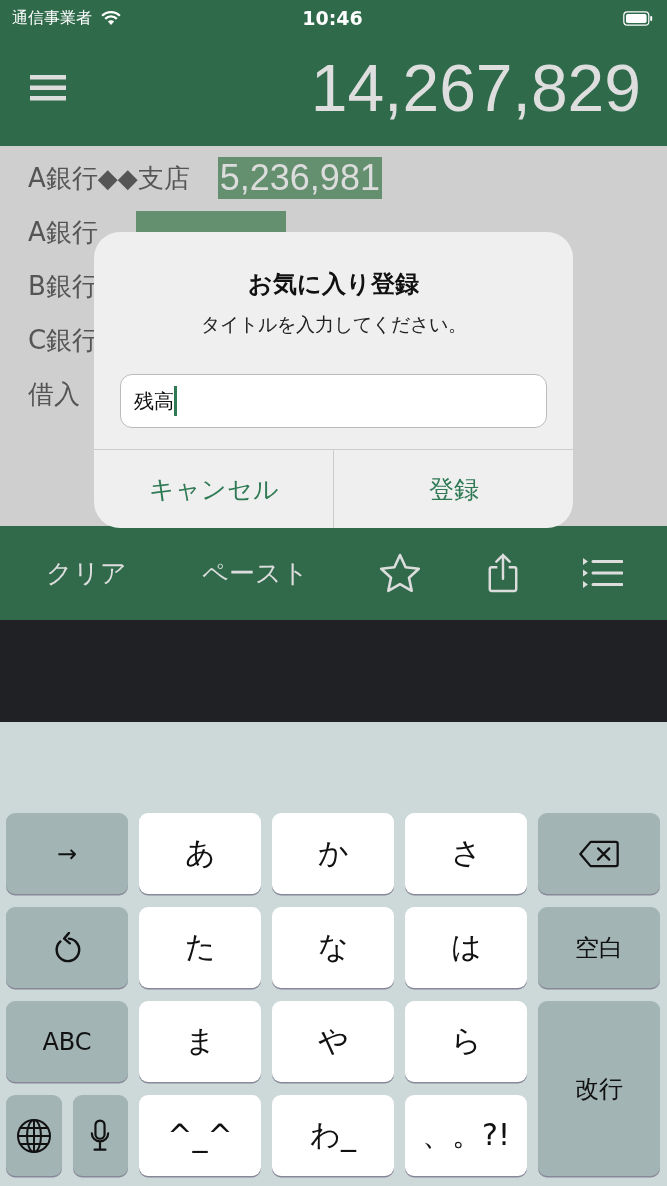 The image size is (667, 1186). I want to click on backspace-icon, so click(599, 853).